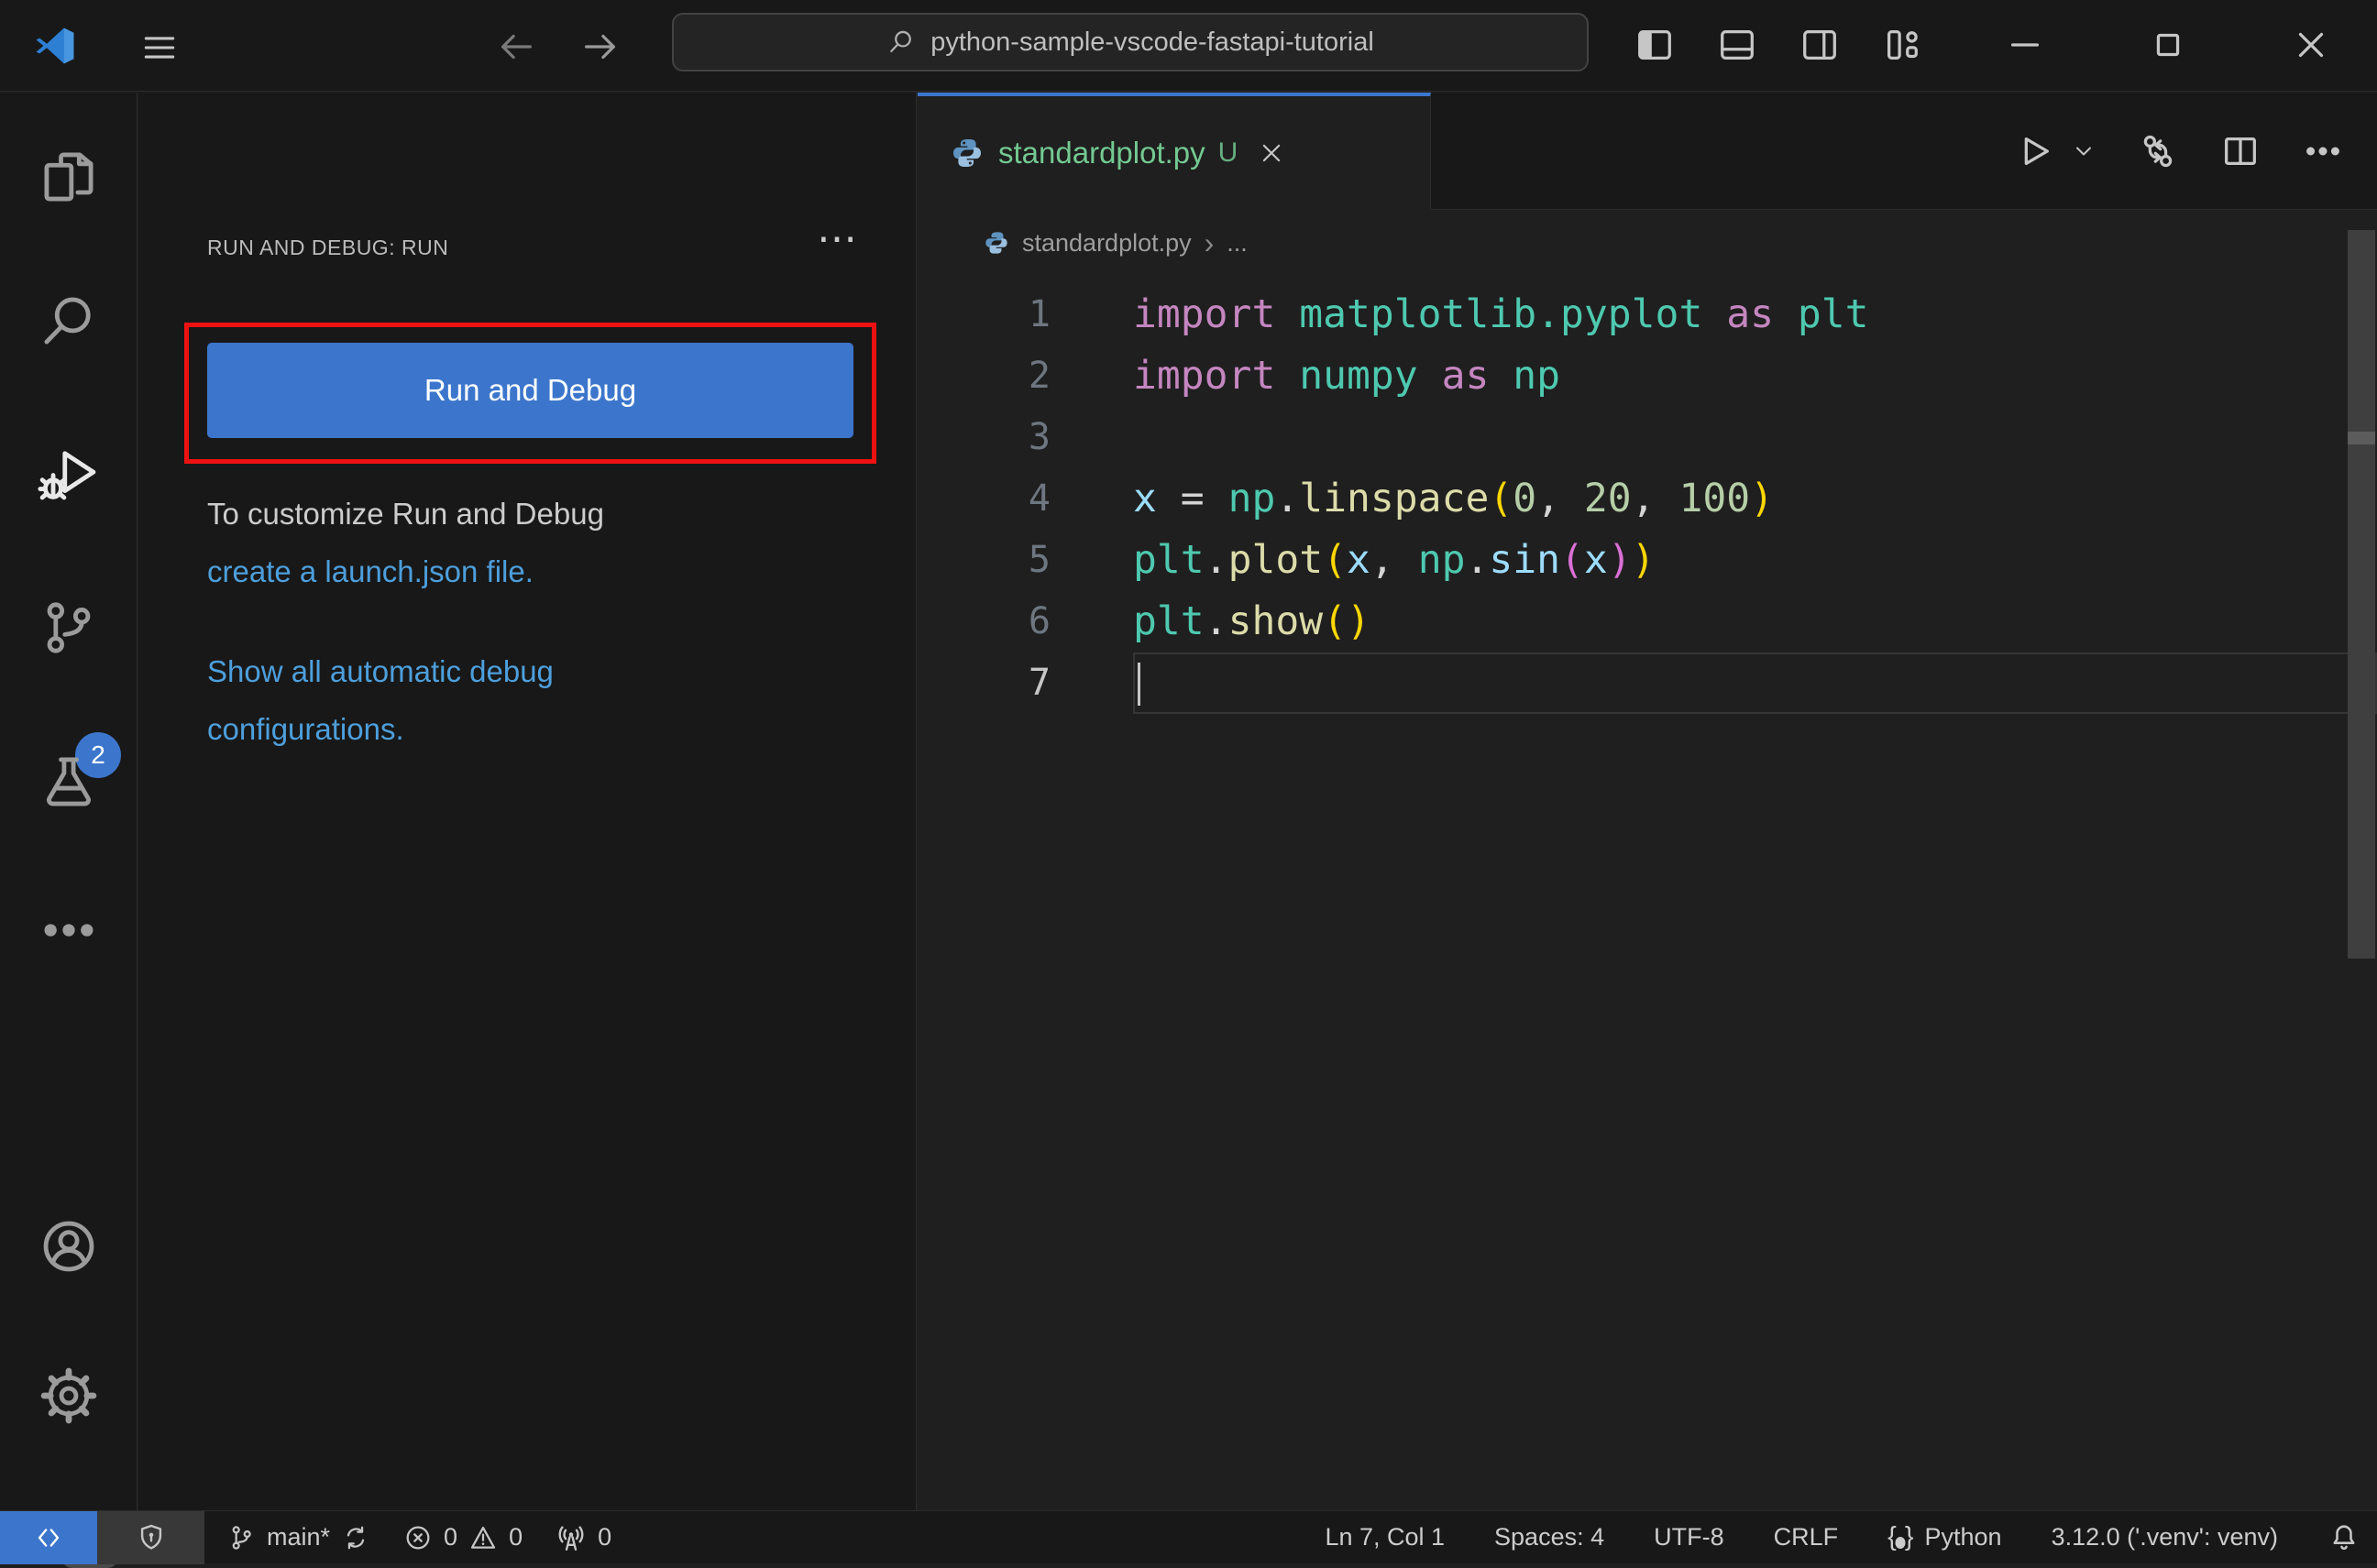  I want to click on minimize-icon, so click(2025, 45).